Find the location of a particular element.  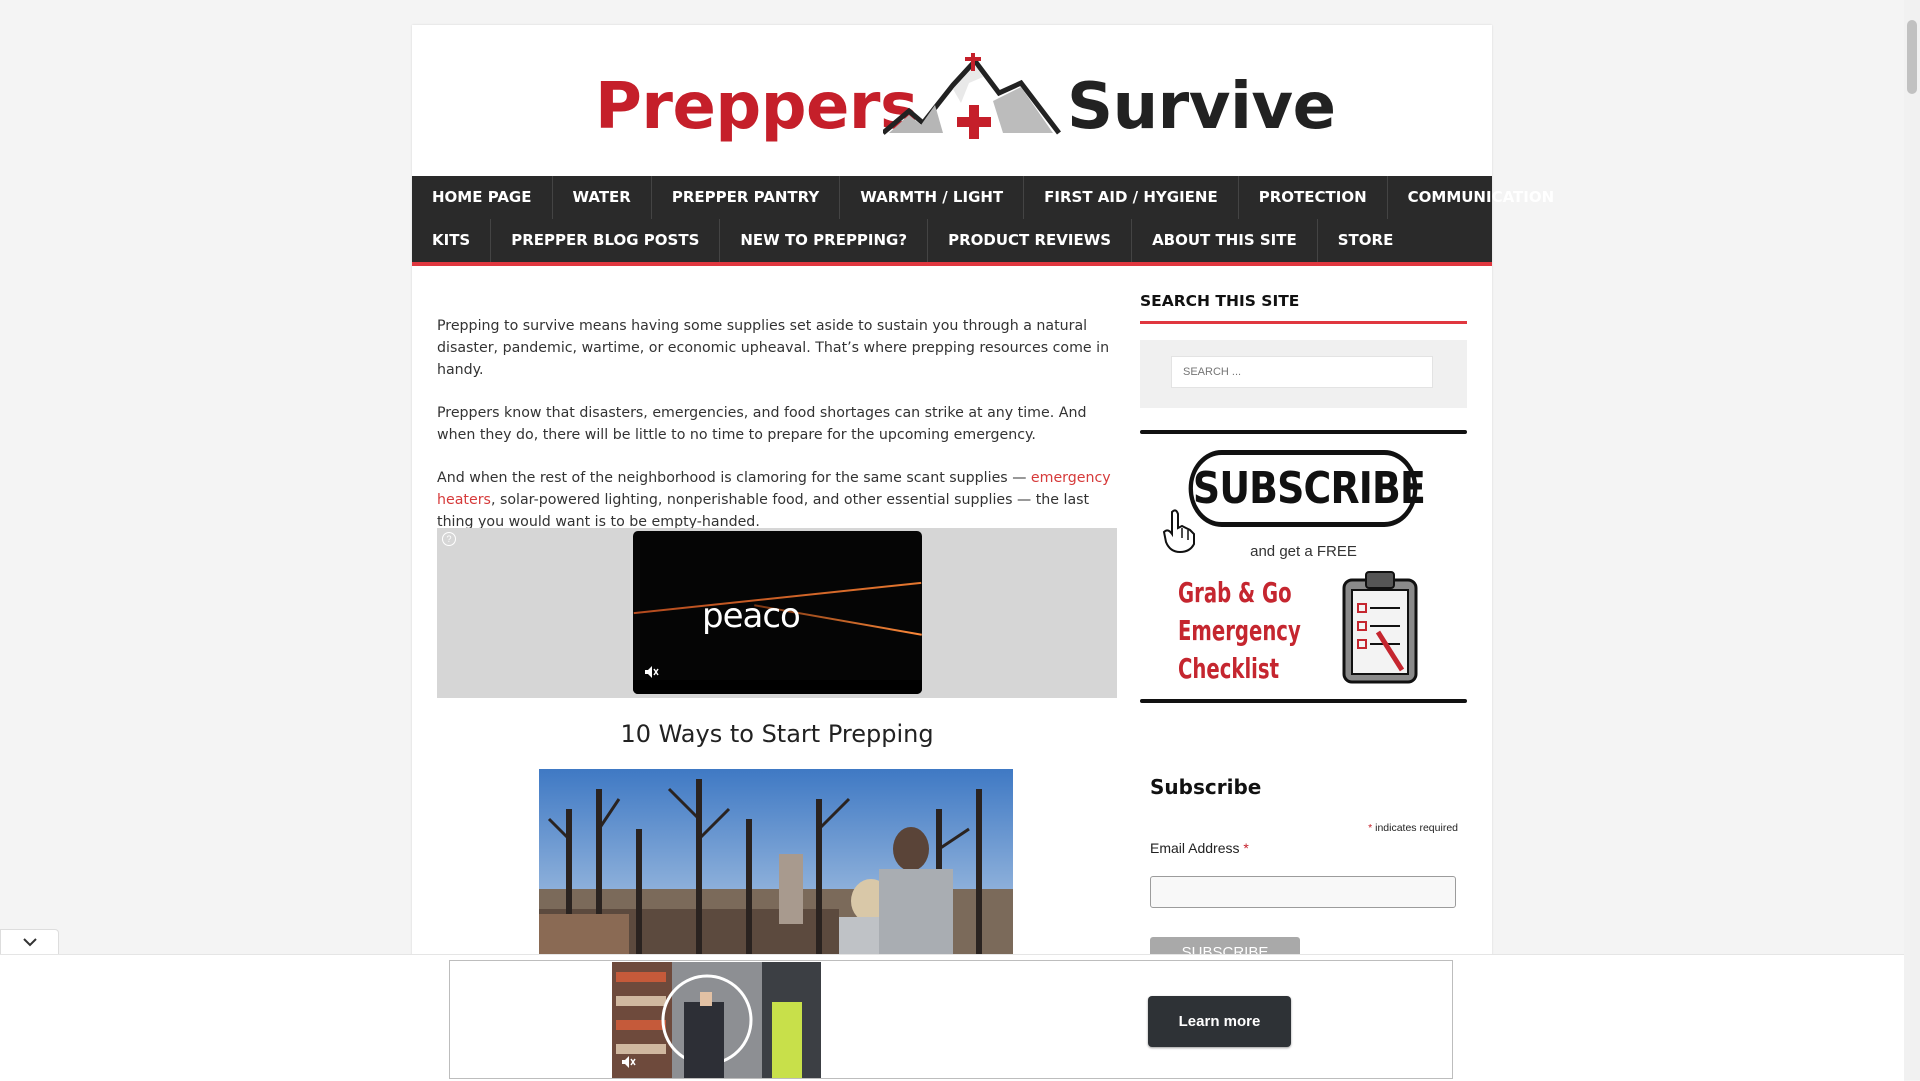

email-label-text: Email Address is located at coordinates (1195, 848).